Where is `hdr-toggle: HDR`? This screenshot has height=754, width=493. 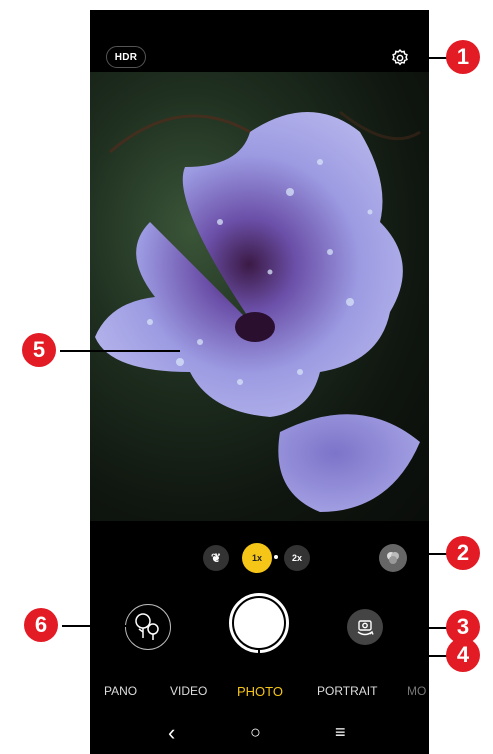 hdr-toggle: HDR is located at coordinates (126, 57).